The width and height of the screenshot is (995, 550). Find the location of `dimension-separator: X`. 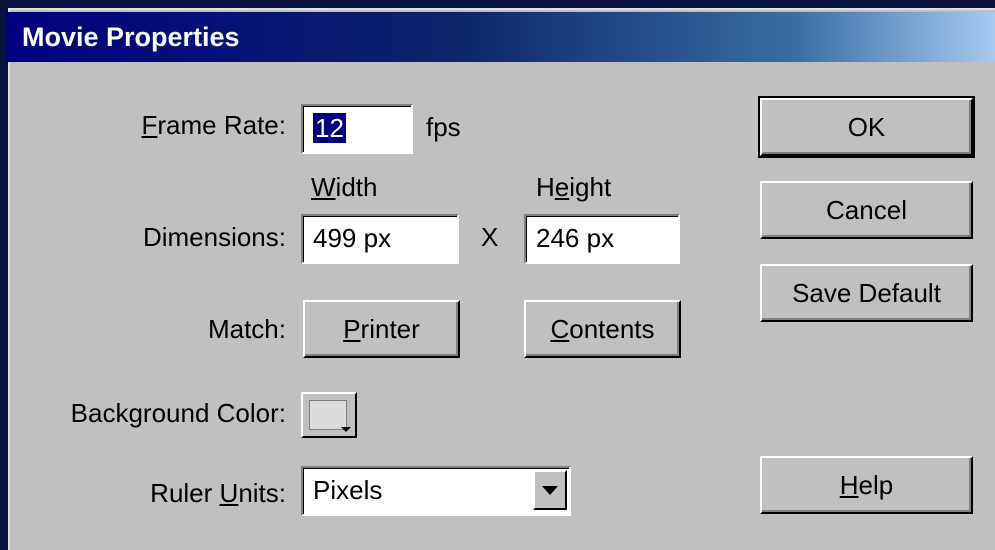

dimension-separator: X is located at coordinates (490, 237).